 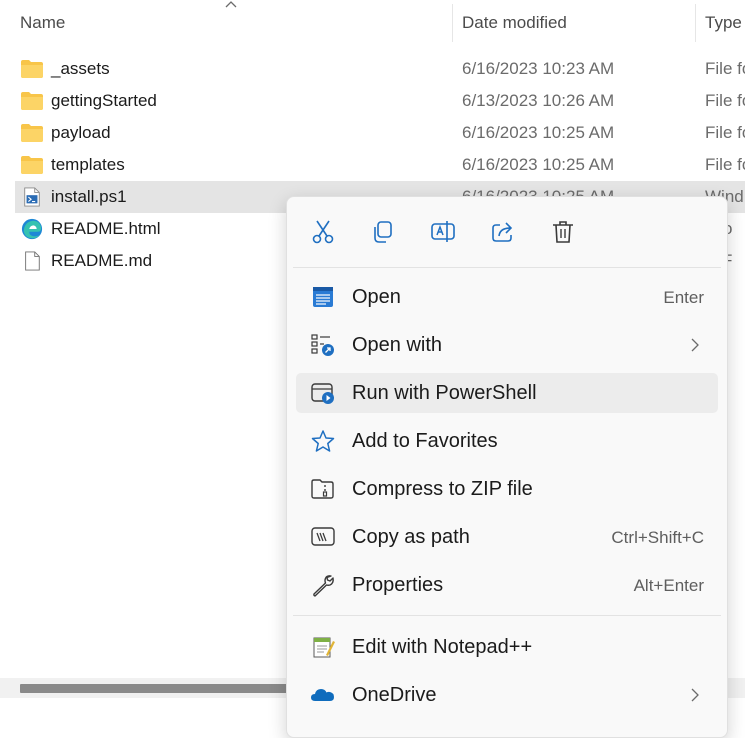 I want to click on menu-item-run-with-powershell: Run with PowerShell, so click(x=507, y=393).